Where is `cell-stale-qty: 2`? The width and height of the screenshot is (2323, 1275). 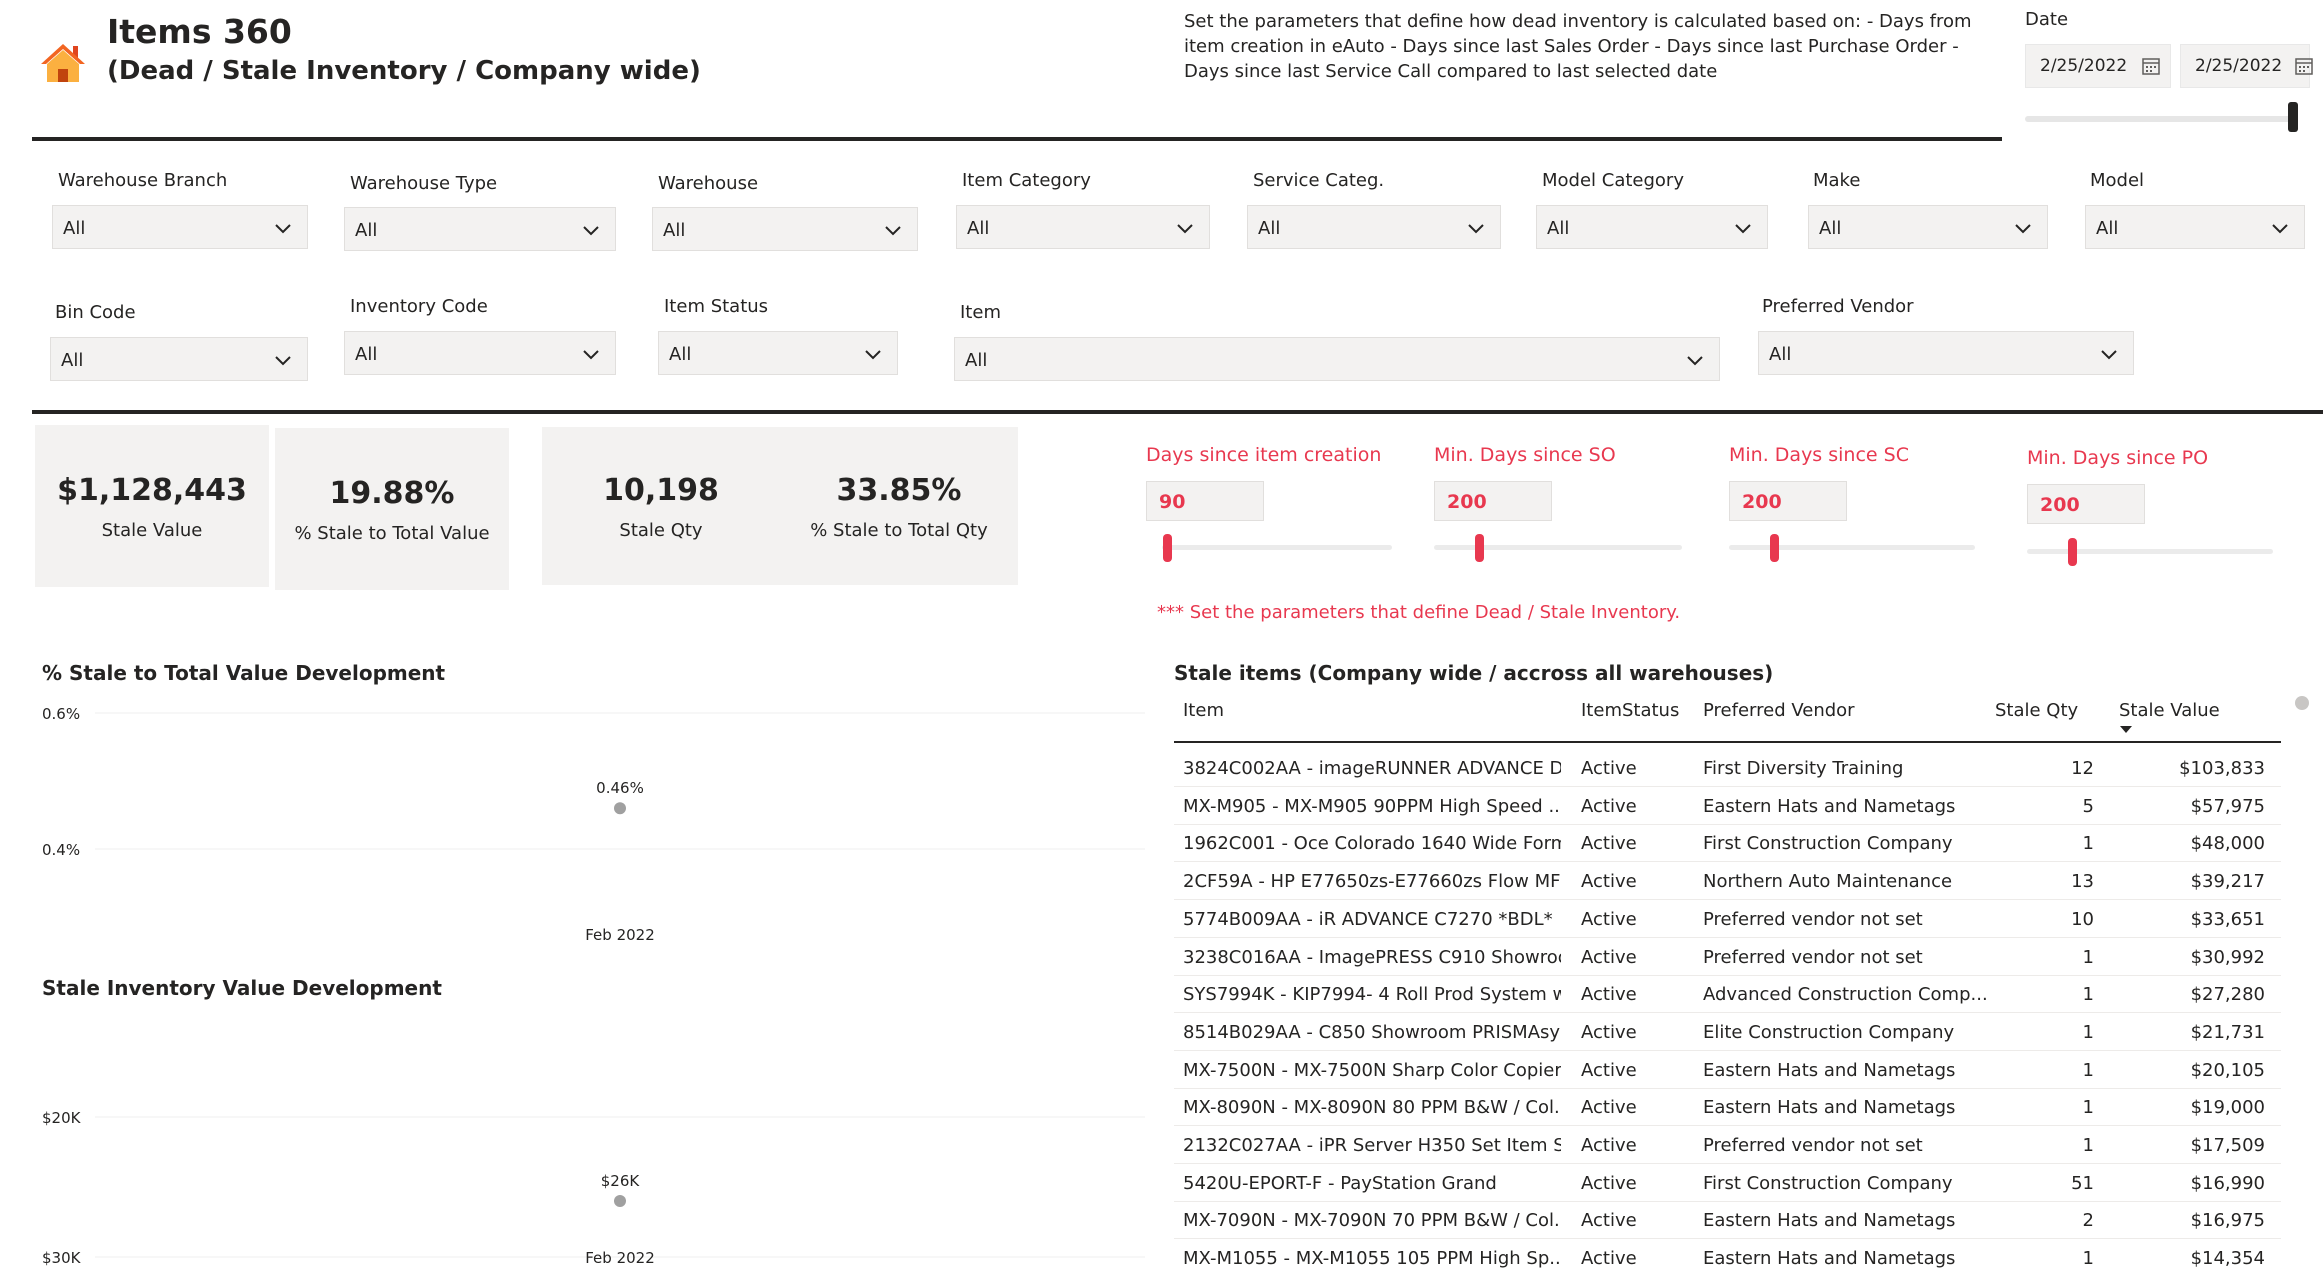
cell-stale-qty: 2 is located at coordinates (2088, 1221).